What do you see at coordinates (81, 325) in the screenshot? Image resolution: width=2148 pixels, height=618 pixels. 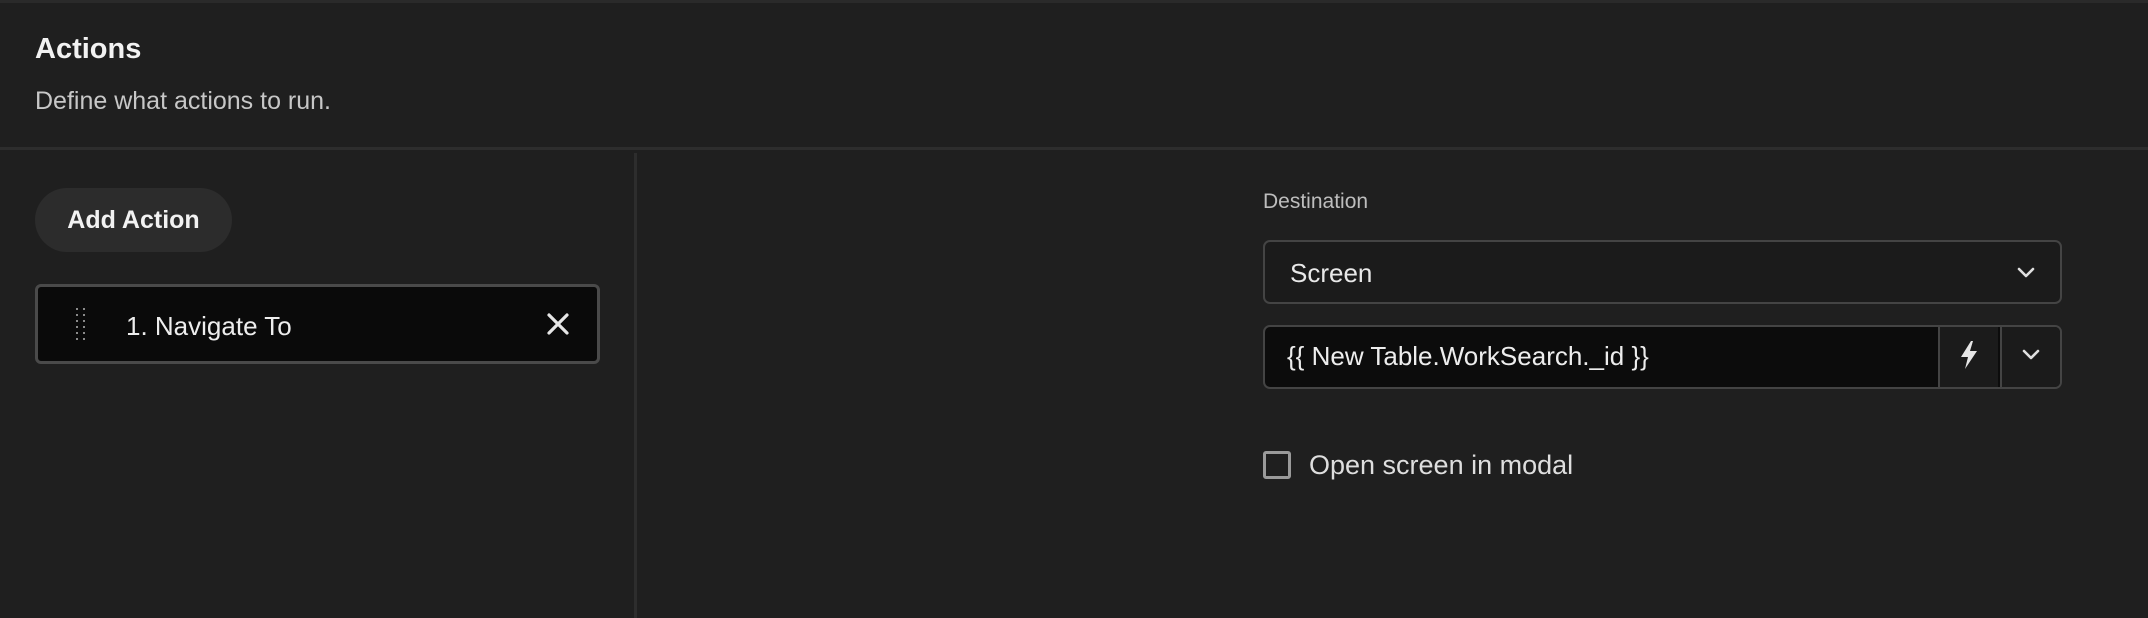 I see `drag-handle-icon` at bounding box center [81, 325].